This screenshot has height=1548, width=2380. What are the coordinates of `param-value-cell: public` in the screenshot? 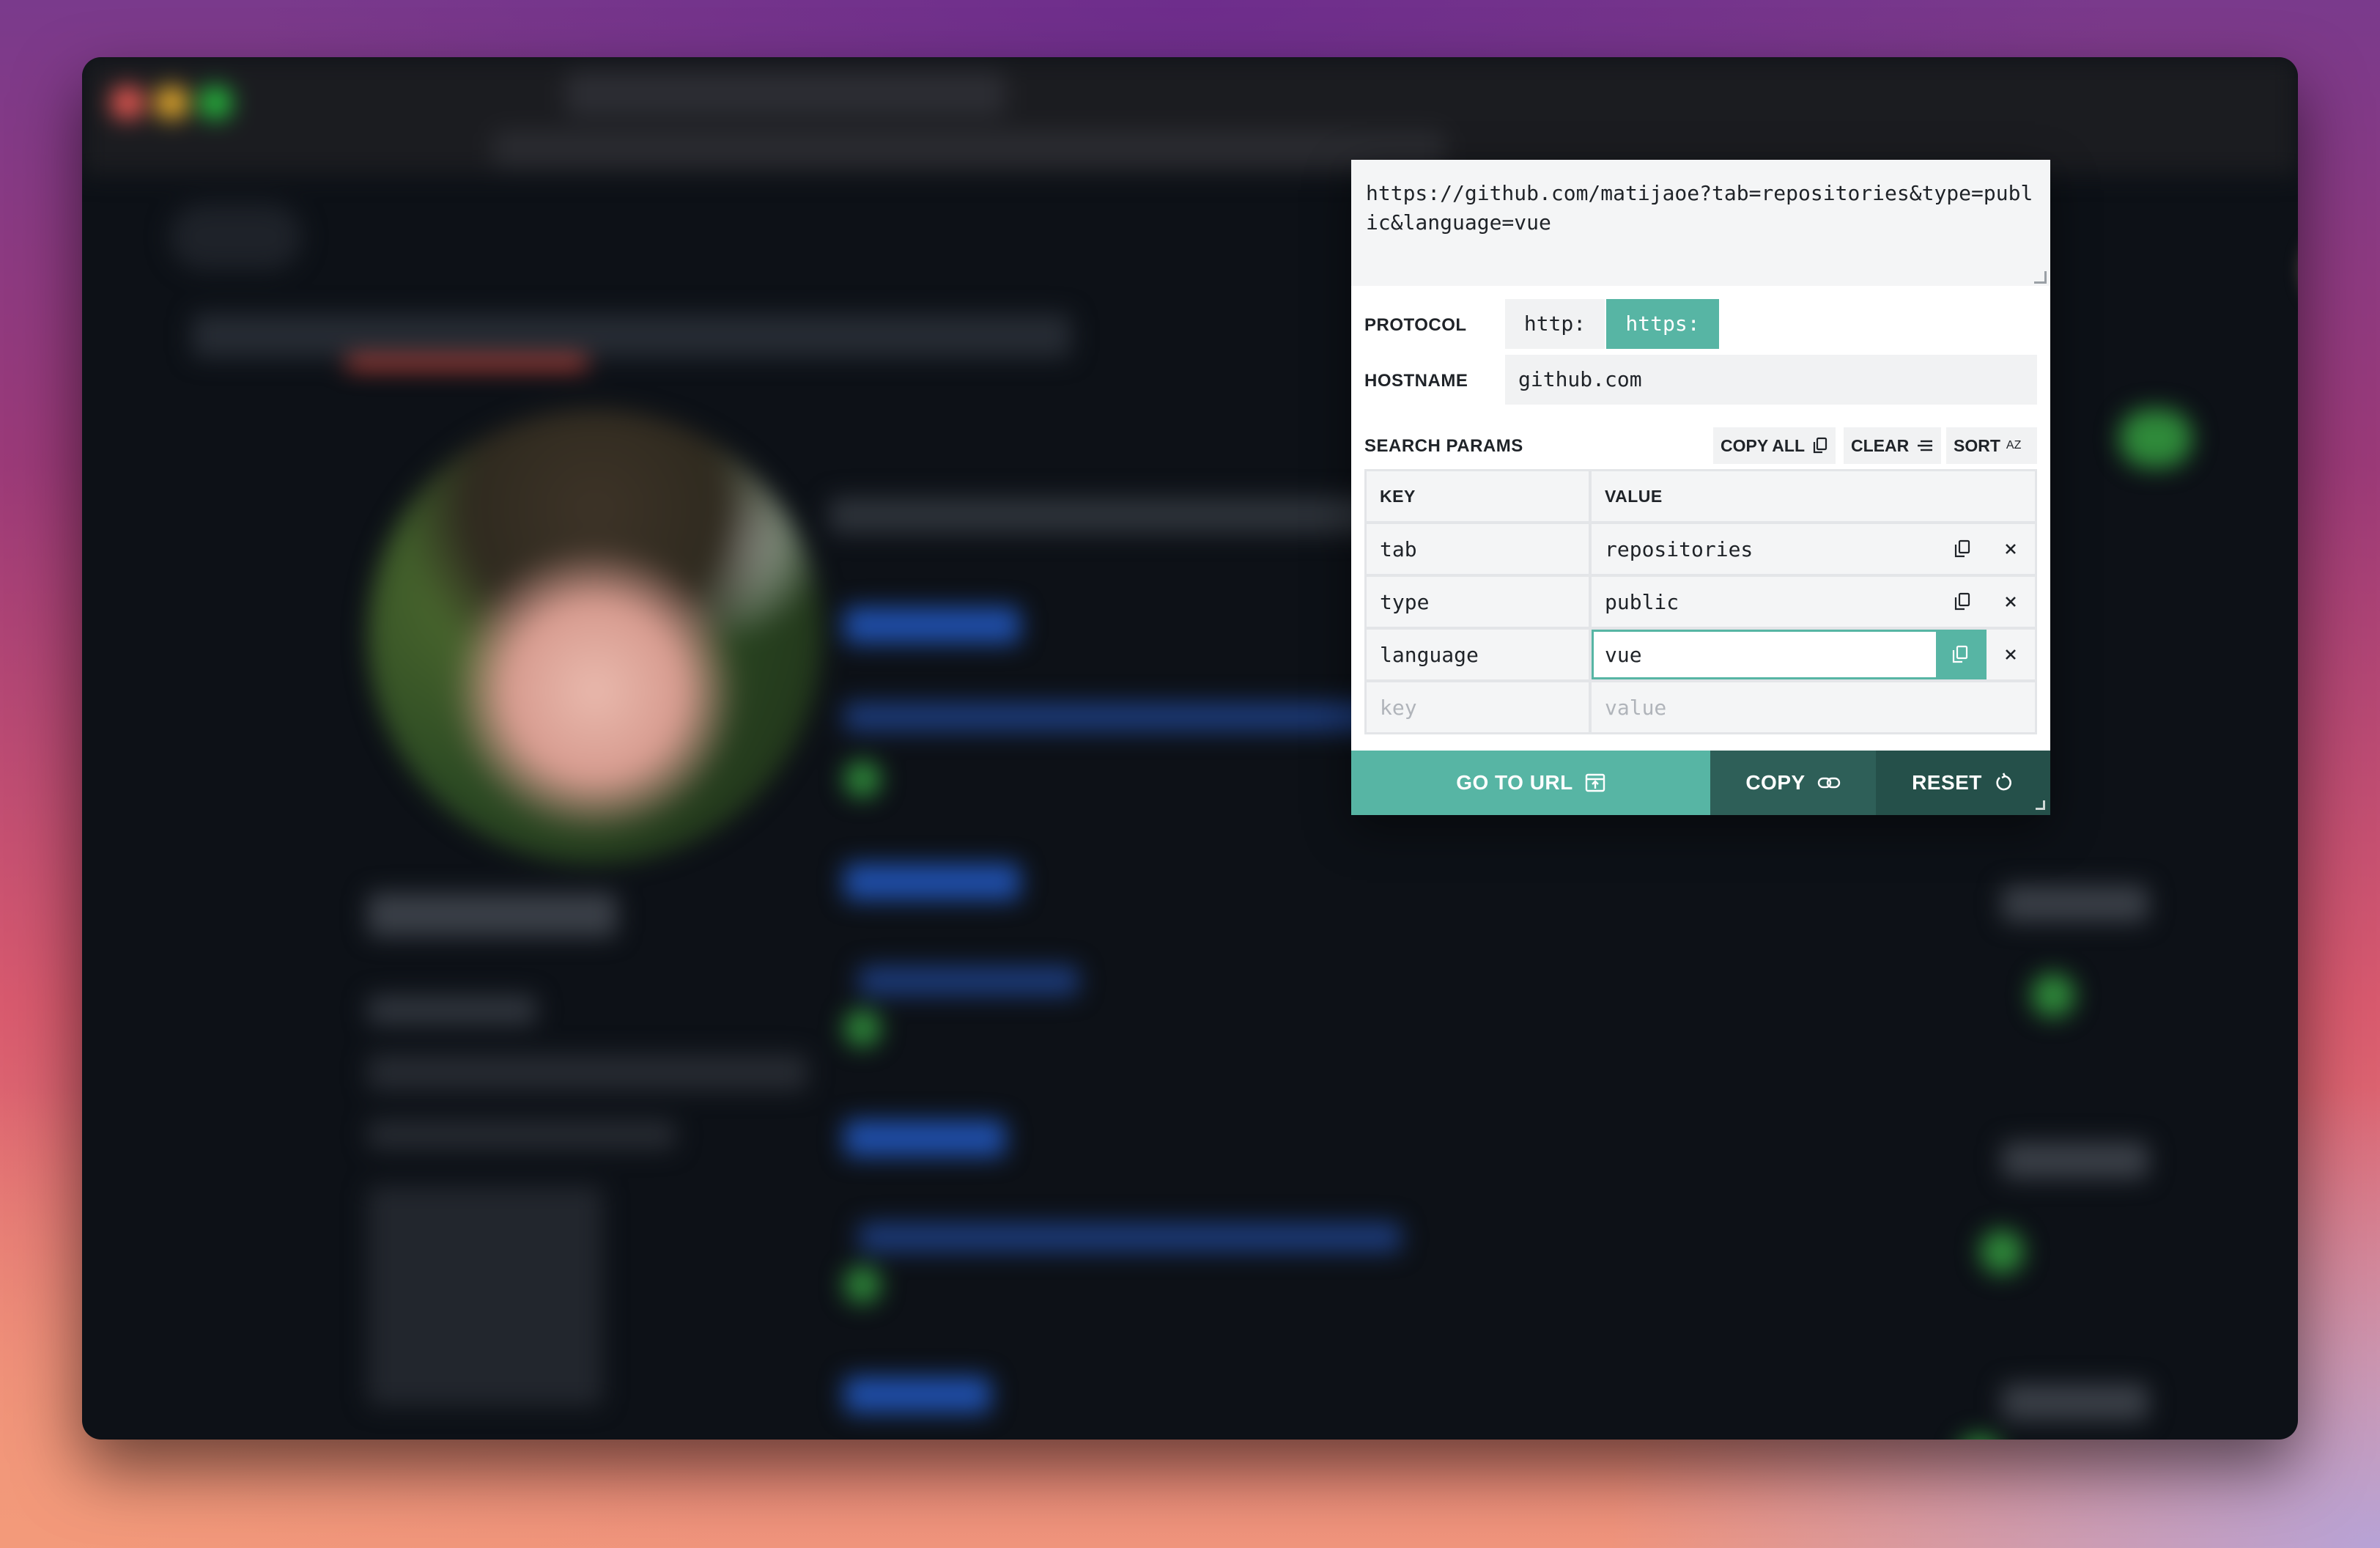 It's located at (1813, 602).